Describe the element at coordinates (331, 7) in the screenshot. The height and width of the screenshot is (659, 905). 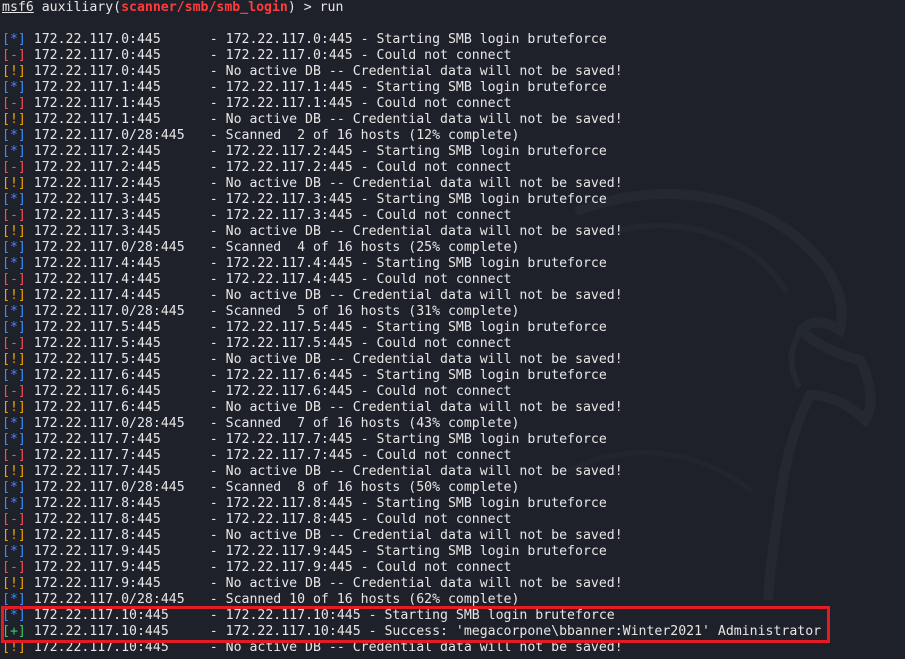
I see `prompt-command: run` at that location.